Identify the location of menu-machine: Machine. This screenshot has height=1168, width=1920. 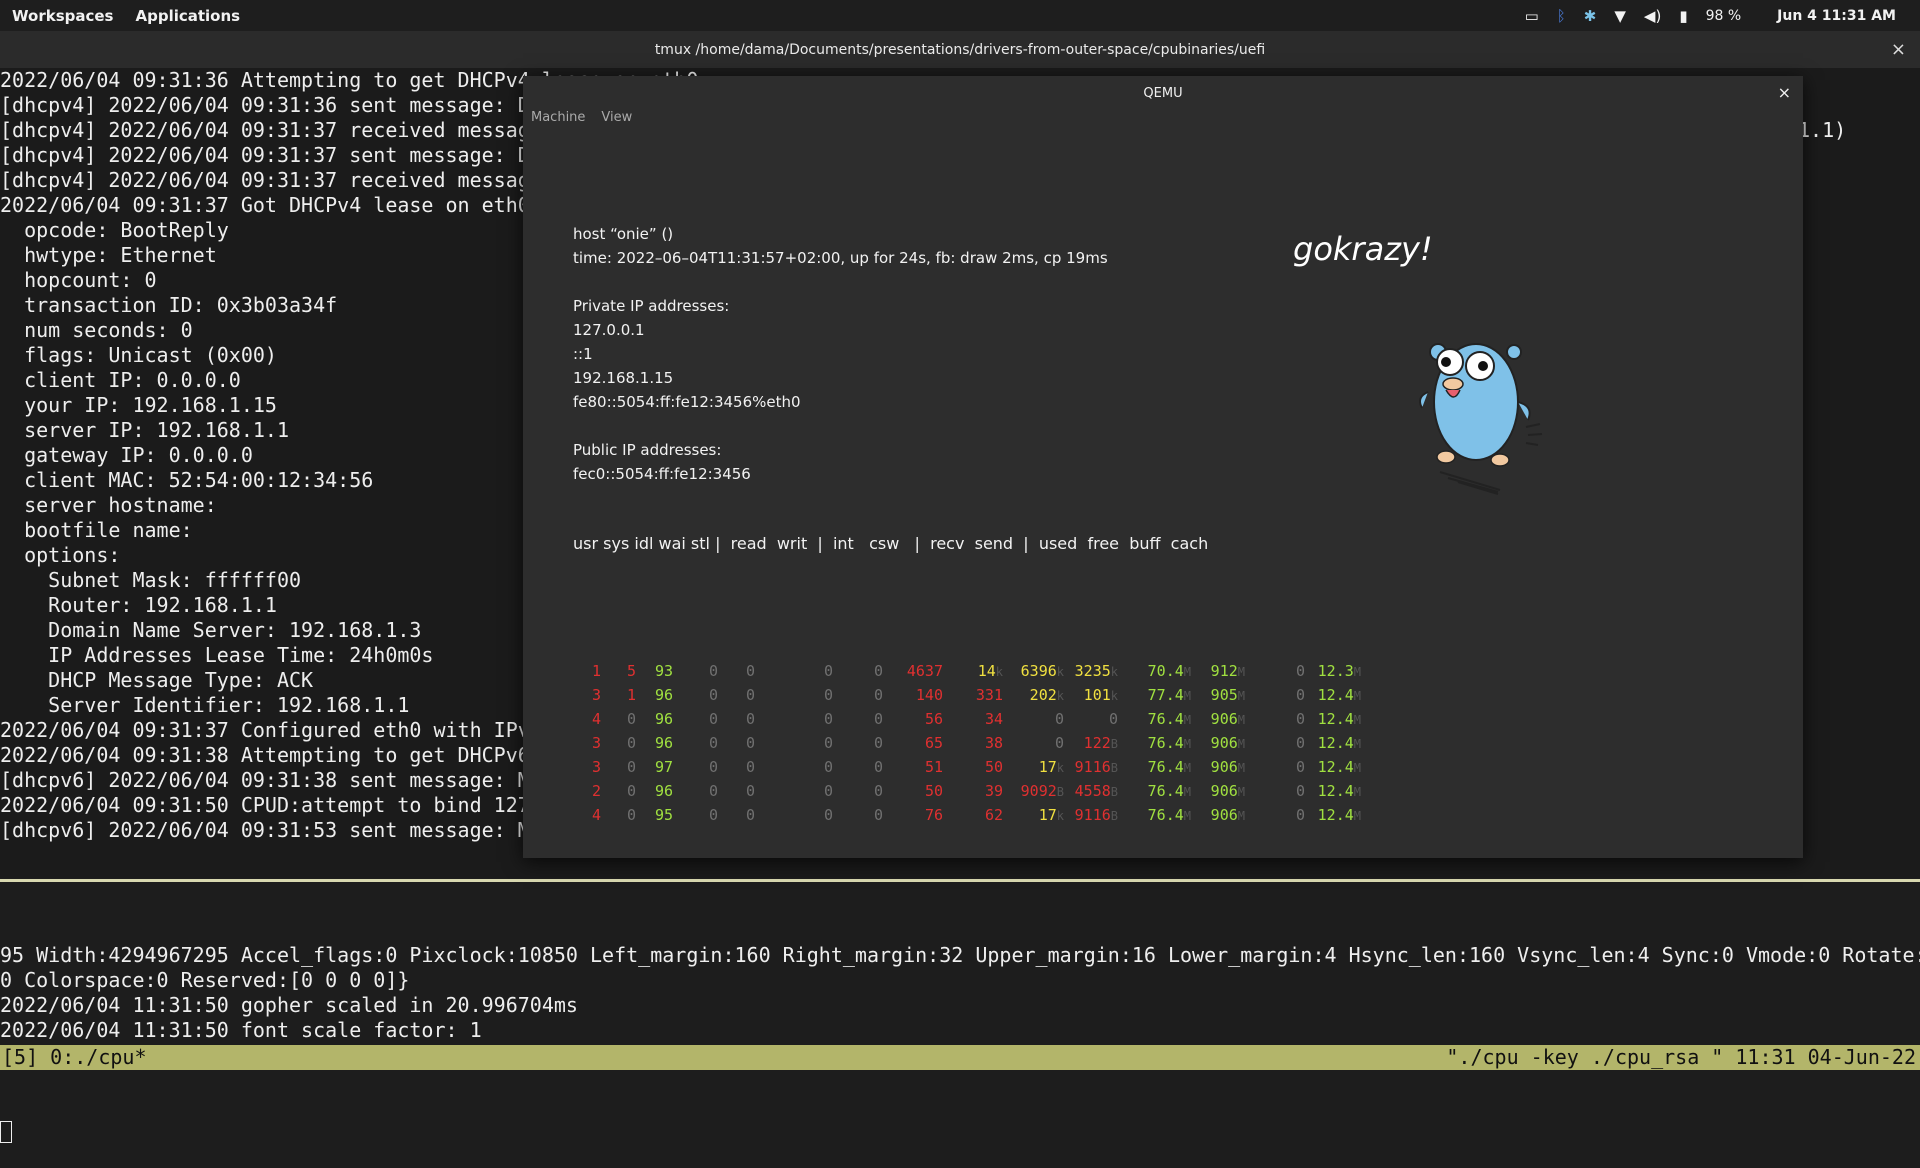
(558, 120).